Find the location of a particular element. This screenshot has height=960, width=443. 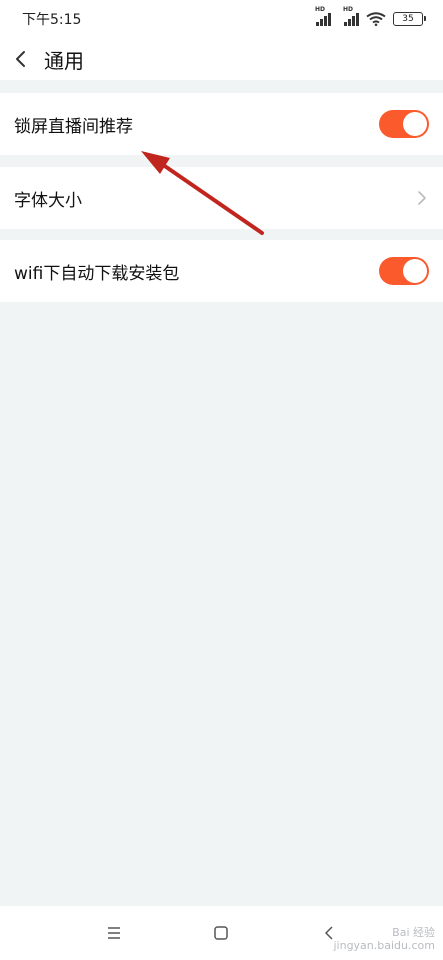

back-button is located at coordinates (21, 59).